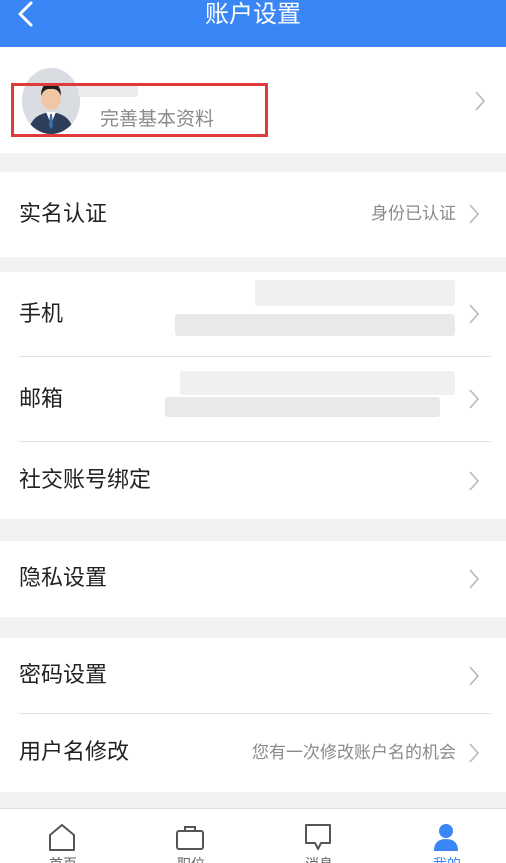 The image size is (506, 863). Describe the element at coordinates (319, 858) in the screenshot. I see `tab-label: 消息` at that location.